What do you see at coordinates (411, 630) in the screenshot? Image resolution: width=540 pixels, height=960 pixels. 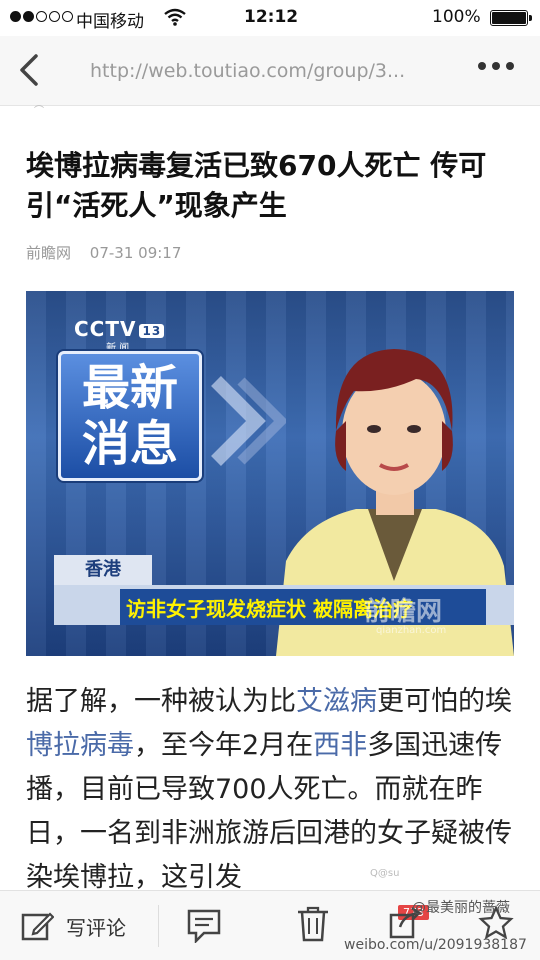 I see `image-watermark-url: qianzhan.com` at bounding box center [411, 630].